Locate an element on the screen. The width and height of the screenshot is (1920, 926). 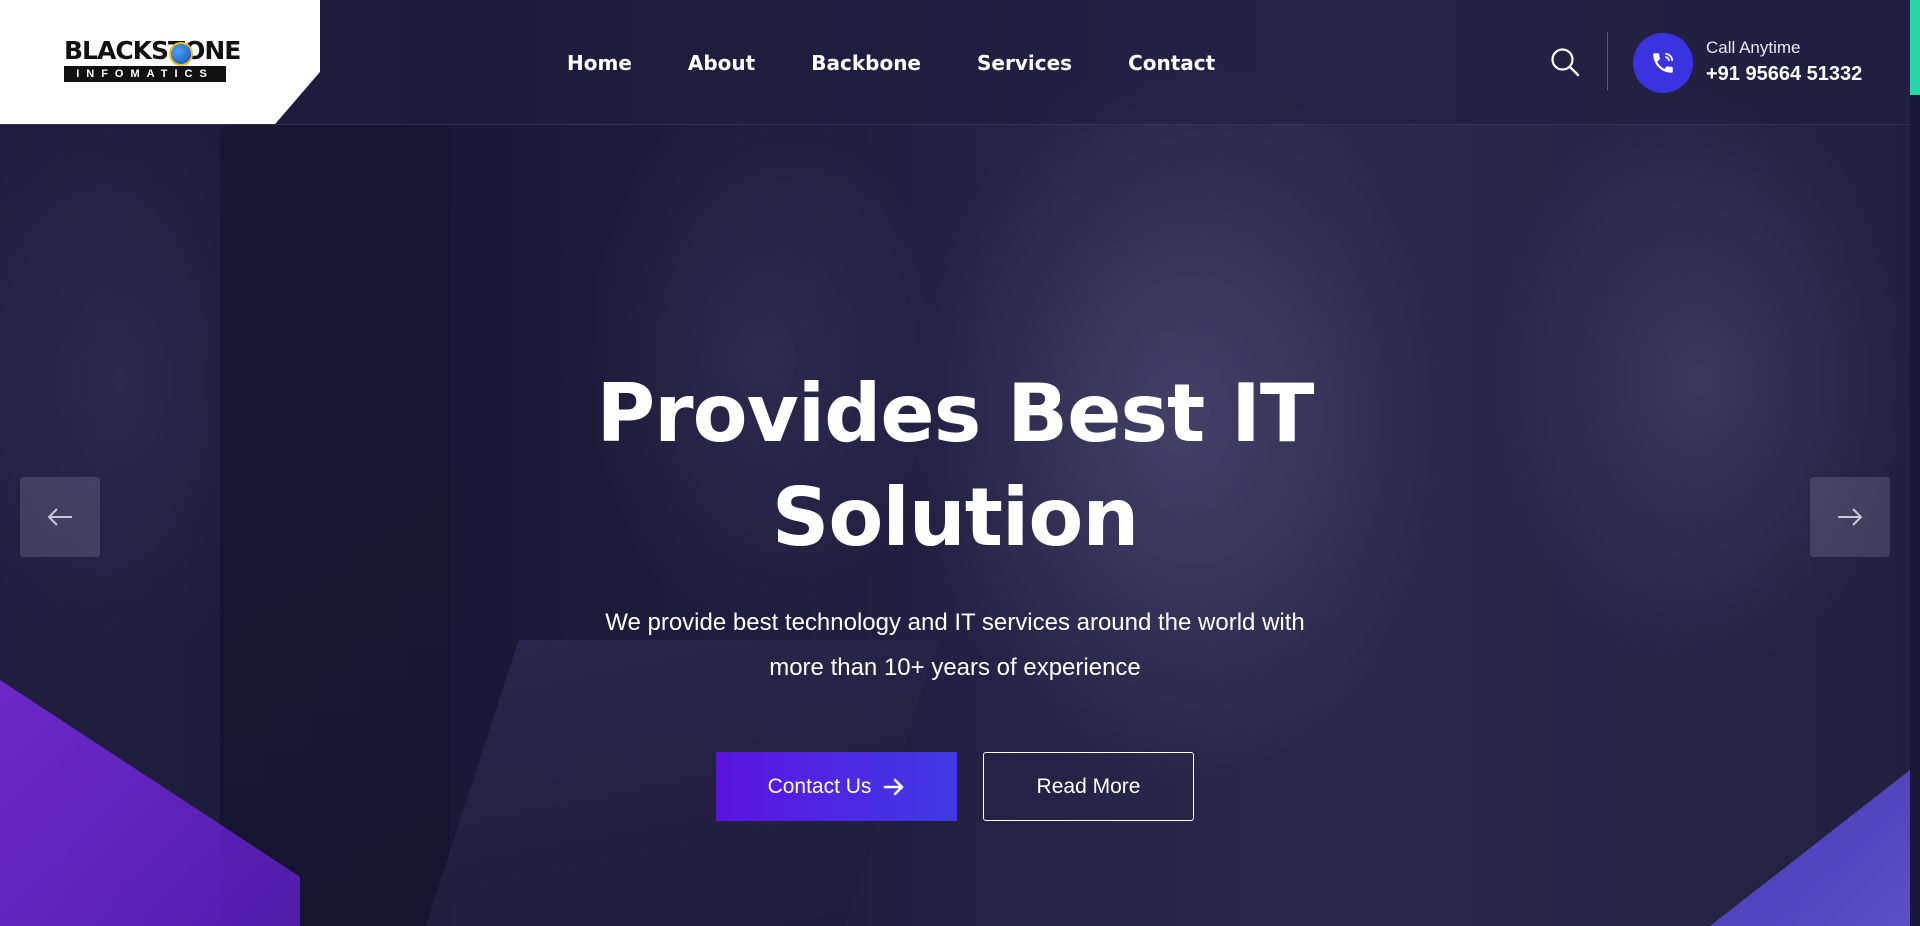
search-icon is located at coordinates (1565, 62).